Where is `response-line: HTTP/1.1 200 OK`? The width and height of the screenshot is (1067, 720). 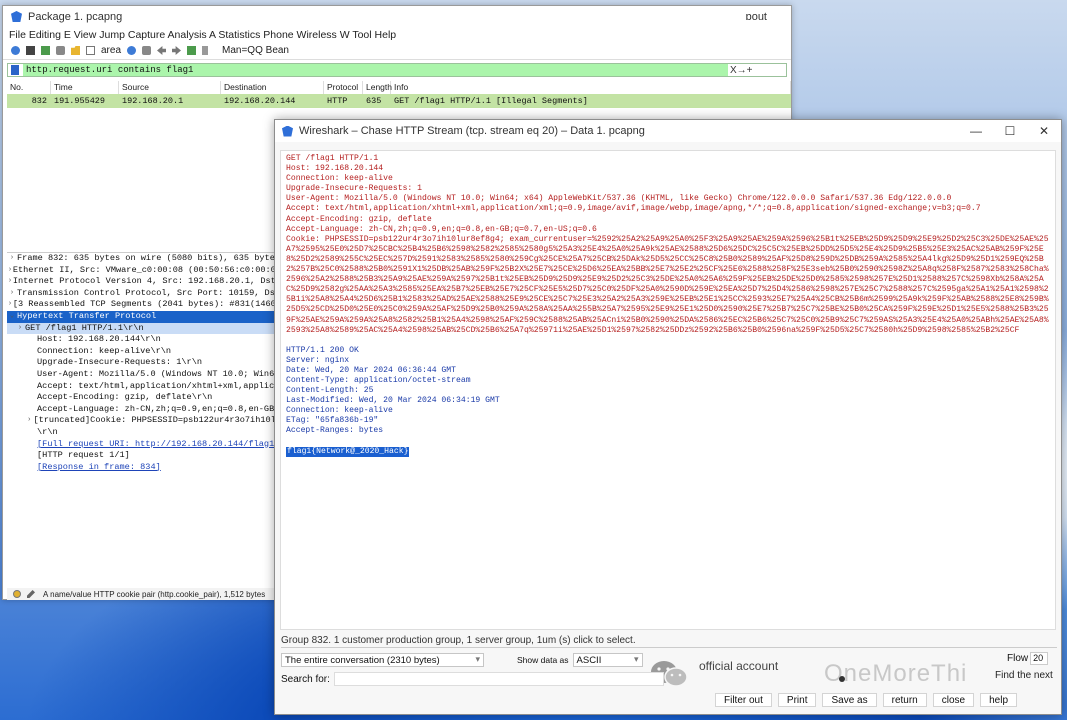
response-line: HTTP/1.1 200 OK is located at coordinates (322, 350).